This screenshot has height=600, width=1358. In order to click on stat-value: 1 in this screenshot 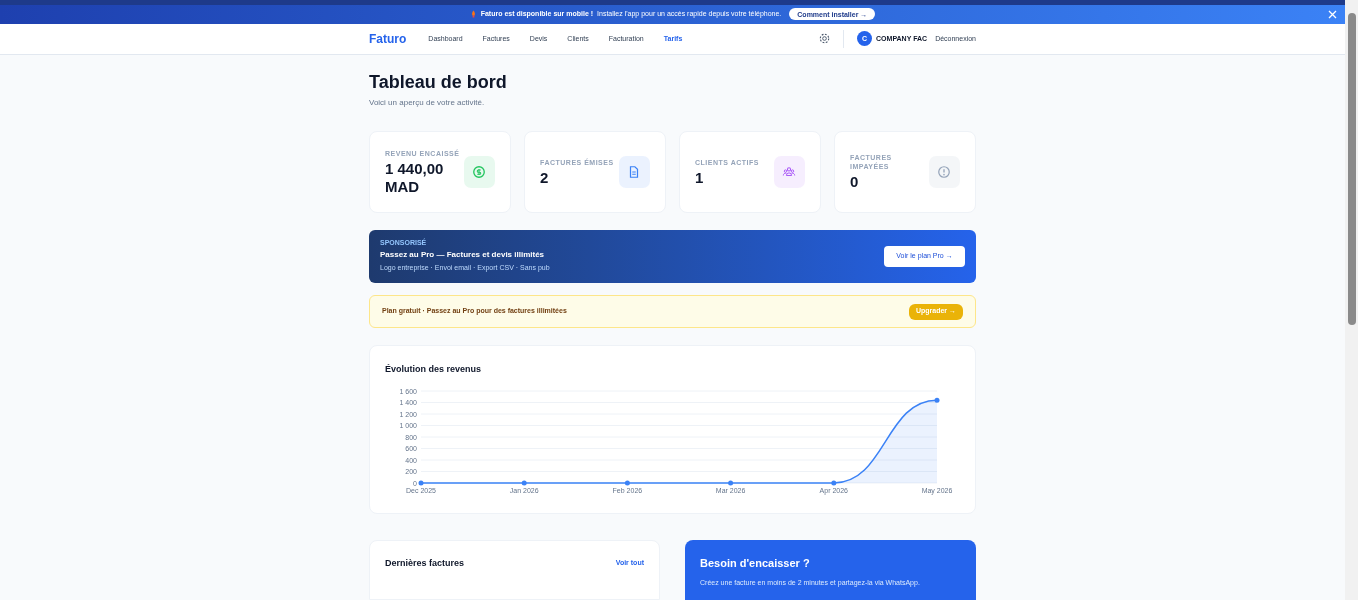, I will do `click(700, 177)`.